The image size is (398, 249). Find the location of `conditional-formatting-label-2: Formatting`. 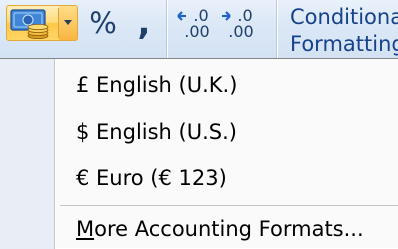

conditional-formatting-label-2: Formatting is located at coordinates (344, 44).